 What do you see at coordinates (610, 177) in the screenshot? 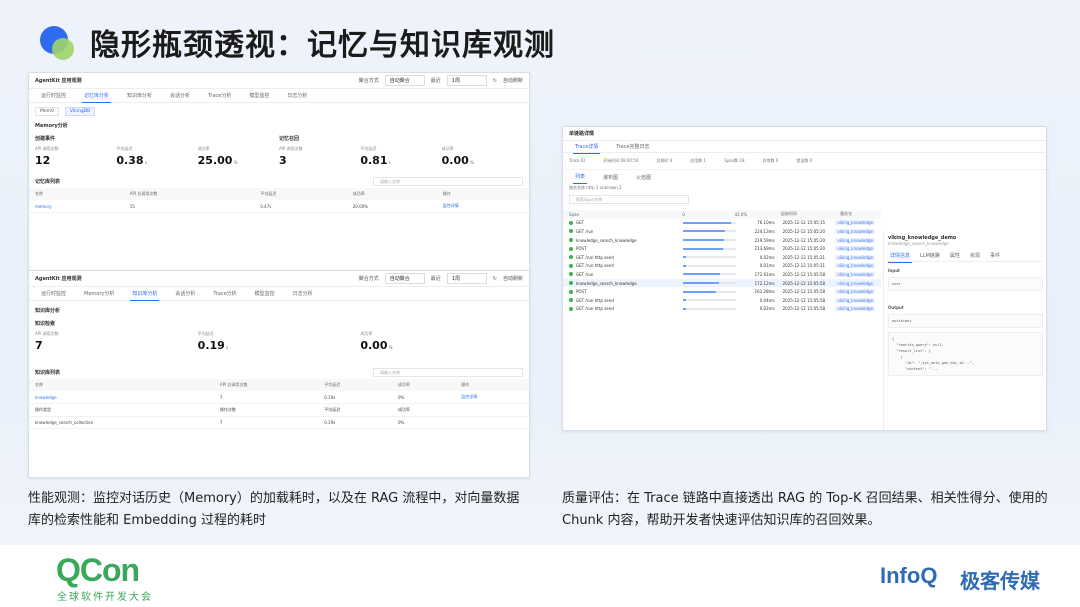
I see `view-tab-1: 瀑布图` at bounding box center [610, 177].